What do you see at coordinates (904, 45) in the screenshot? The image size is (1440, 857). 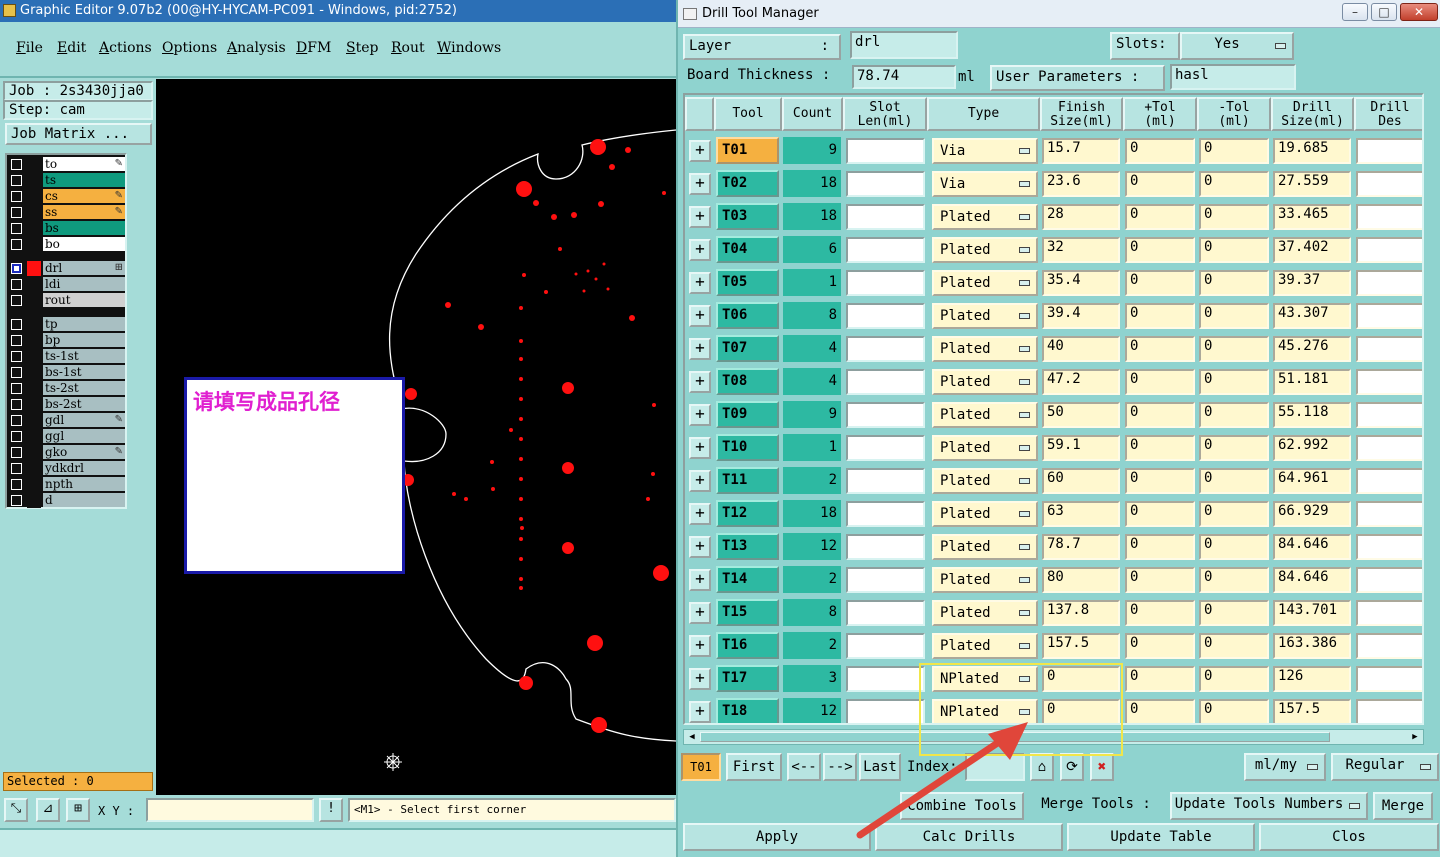 I see `layer-input: drl` at bounding box center [904, 45].